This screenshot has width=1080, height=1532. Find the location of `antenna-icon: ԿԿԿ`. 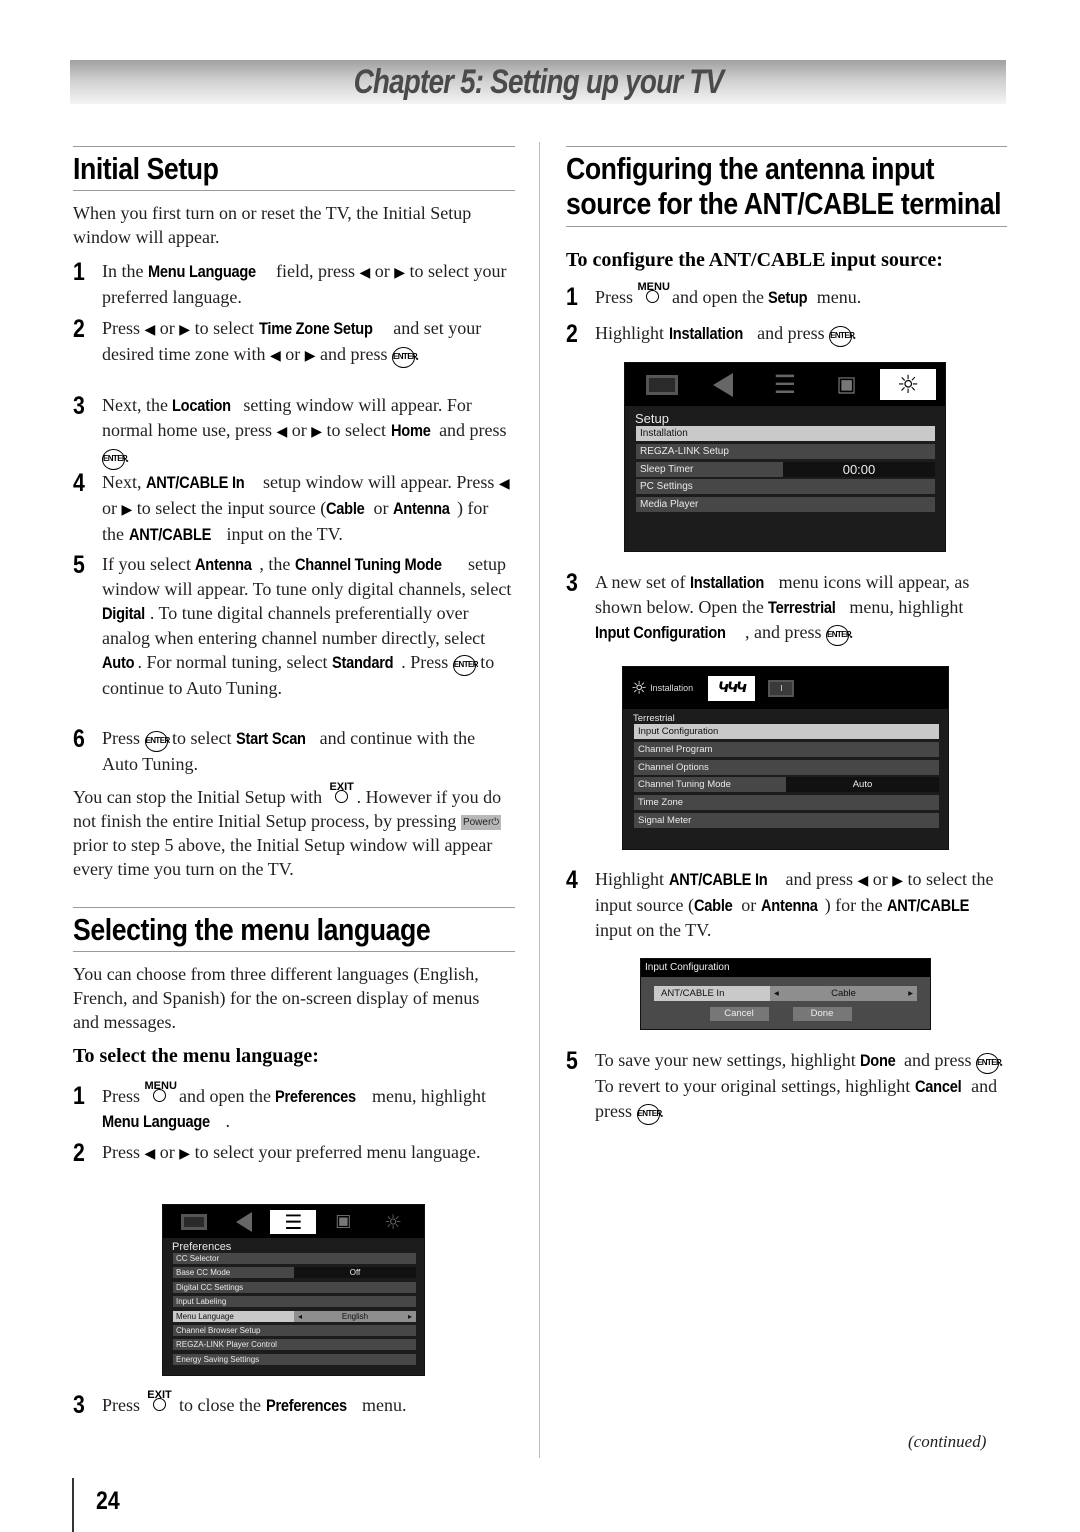

antenna-icon: ԿԿԿ is located at coordinates (732, 688).